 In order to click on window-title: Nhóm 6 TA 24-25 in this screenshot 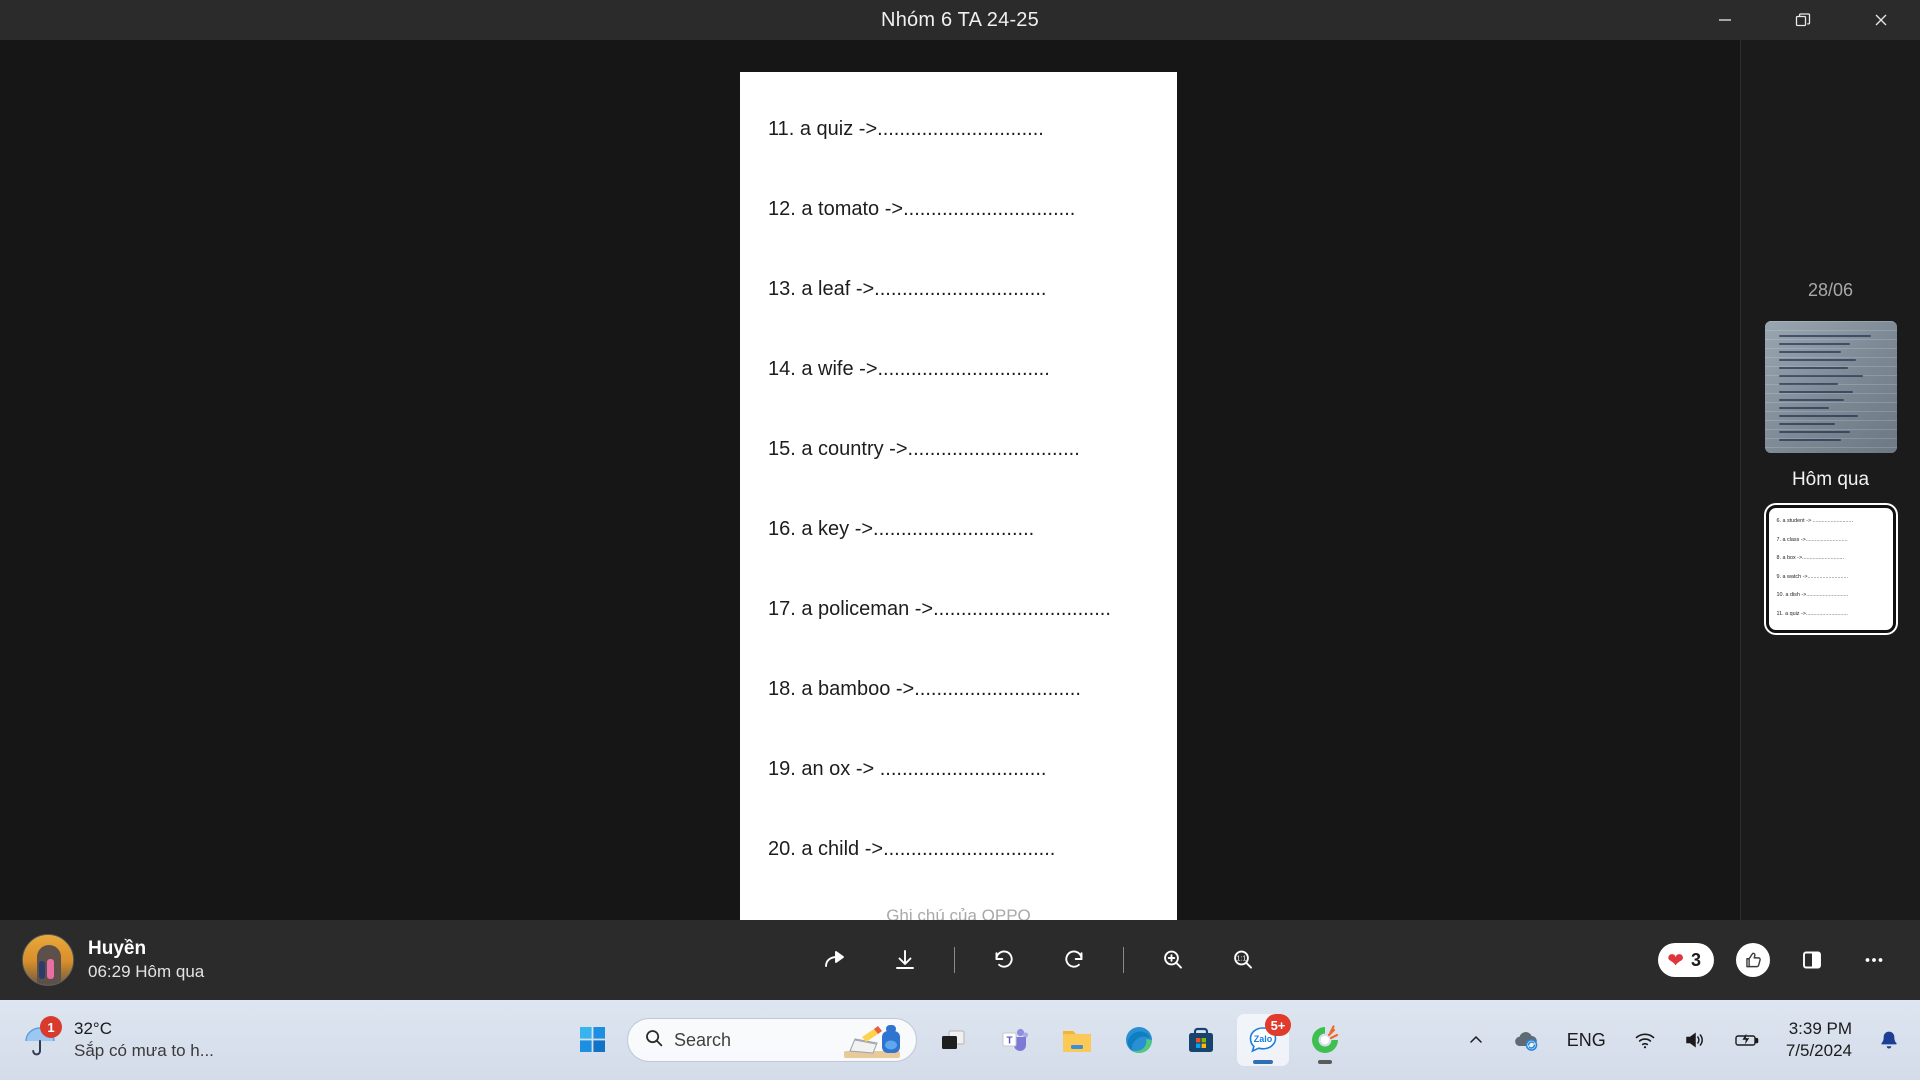, I will do `click(960, 19)`.